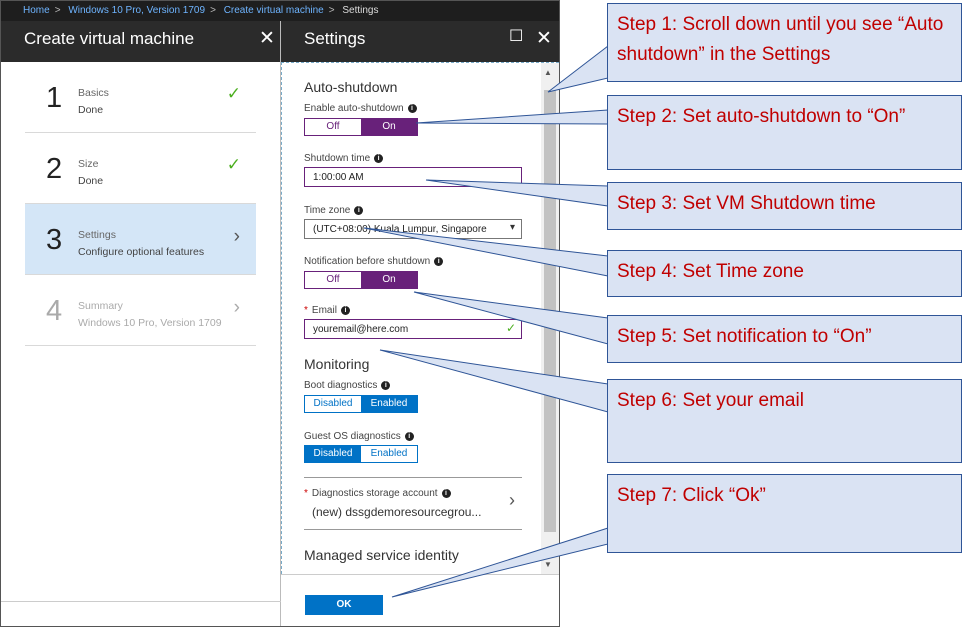 The width and height of the screenshot is (962, 627). I want to click on auto-shutdown-toggle: Off On, so click(361, 127).